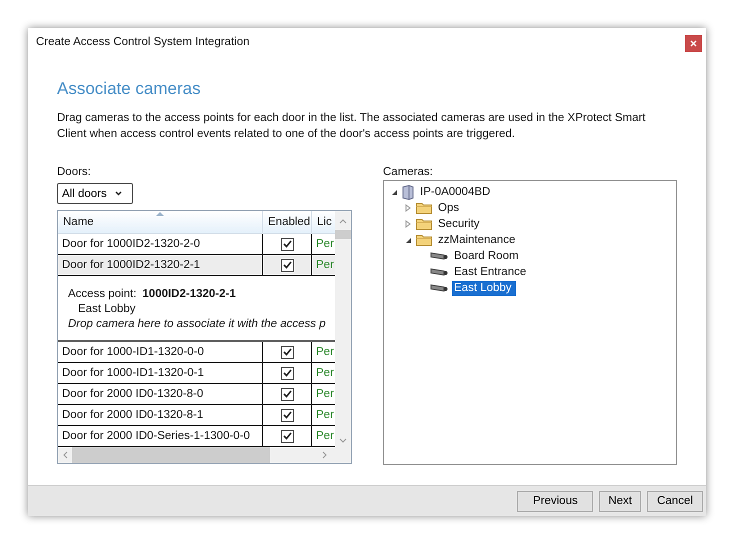 The width and height of the screenshot is (730, 540). What do you see at coordinates (160, 415) in the screenshot?
I see `door-name: Door for 2000 ID0-1320-8-1` at bounding box center [160, 415].